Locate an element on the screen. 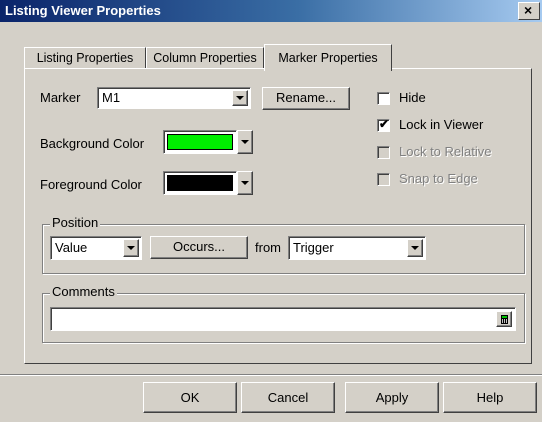 The image size is (542, 422). from-combobox: Trigger is located at coordinates (357, 248).